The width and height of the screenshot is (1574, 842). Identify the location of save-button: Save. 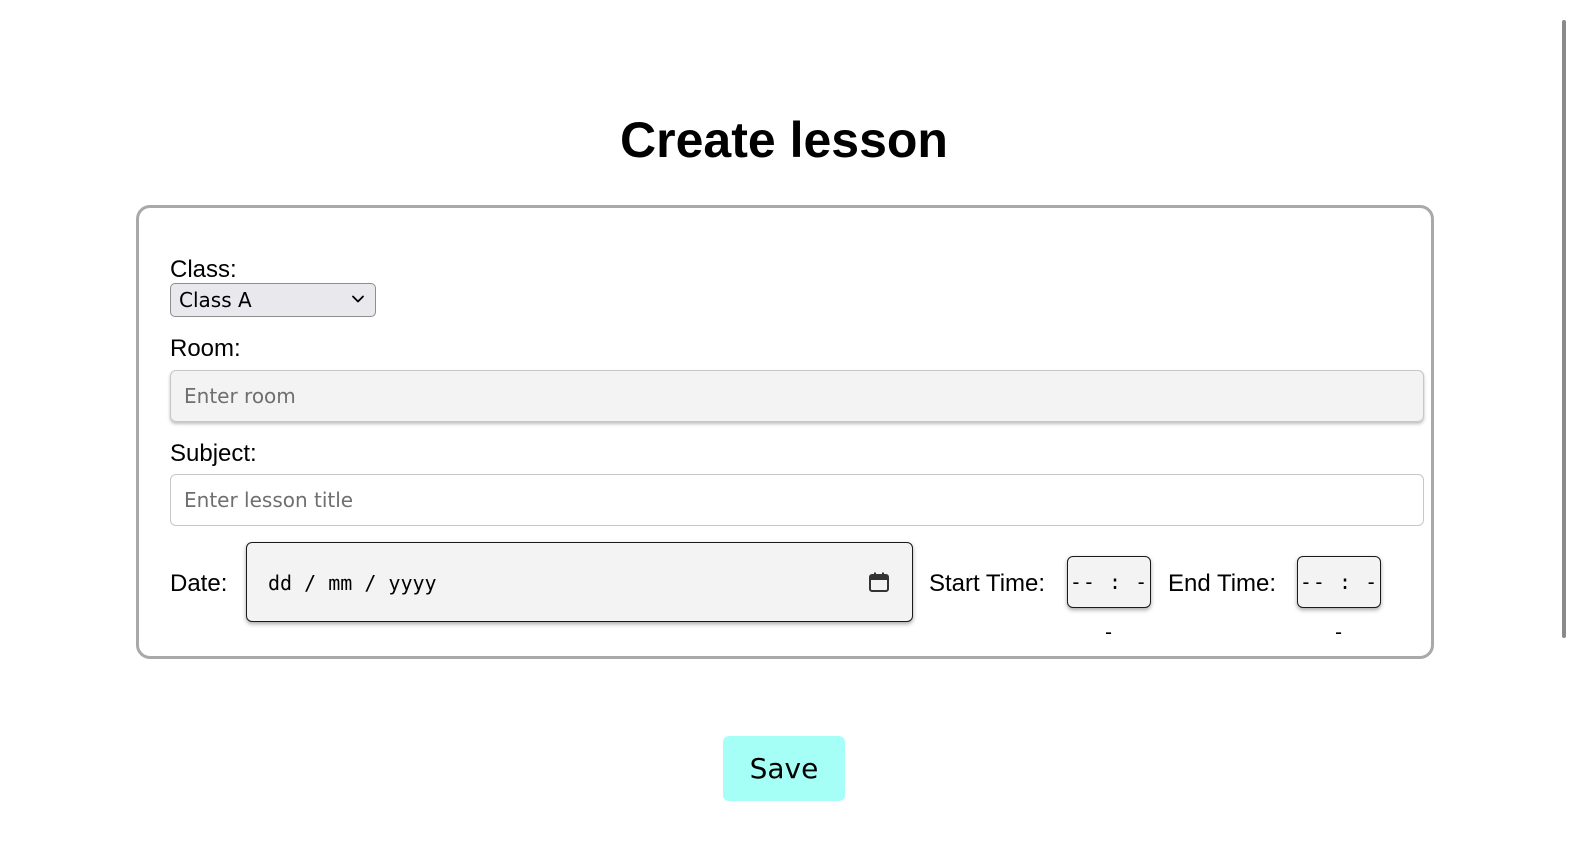
(784, 768).